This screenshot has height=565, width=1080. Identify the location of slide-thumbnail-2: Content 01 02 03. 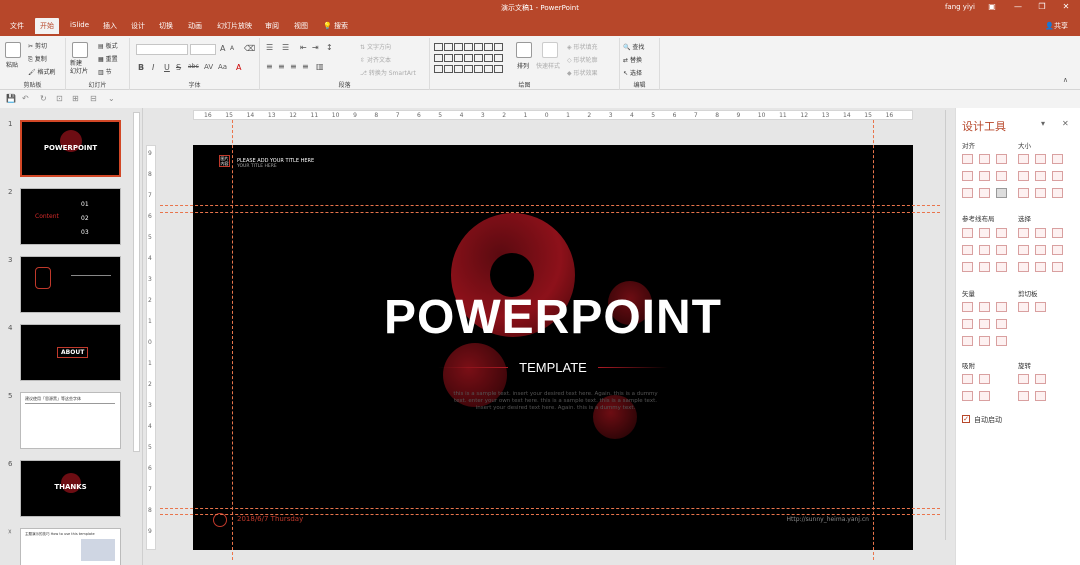
(70, 216).